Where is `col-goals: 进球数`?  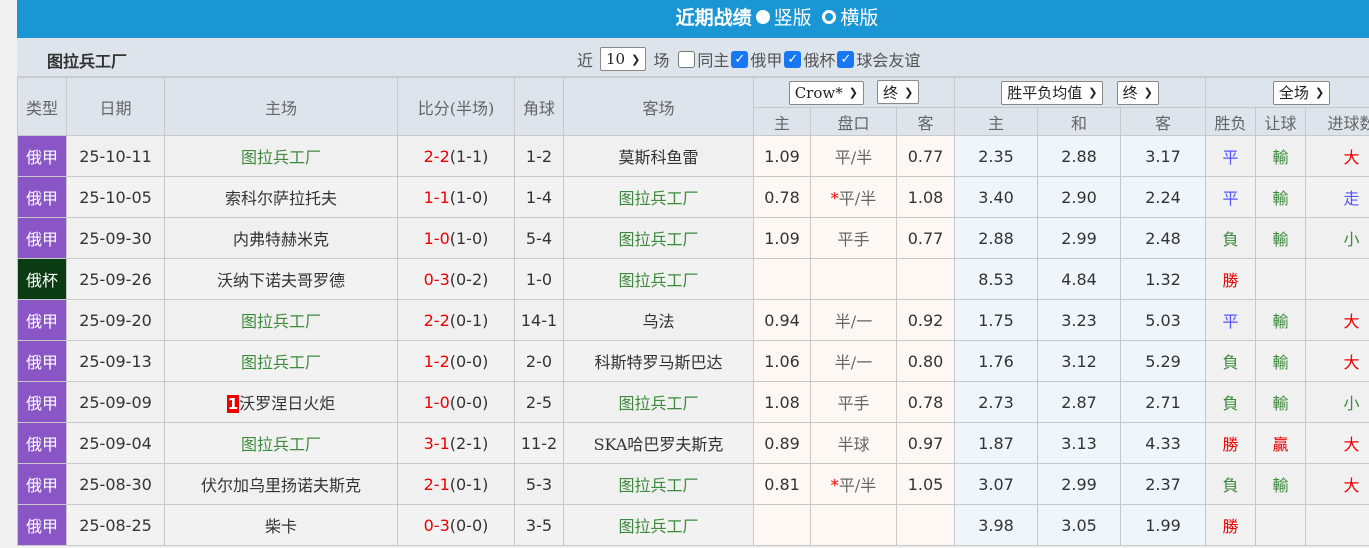
col-goals: 进球数 is located at coordinates (1337, 121).